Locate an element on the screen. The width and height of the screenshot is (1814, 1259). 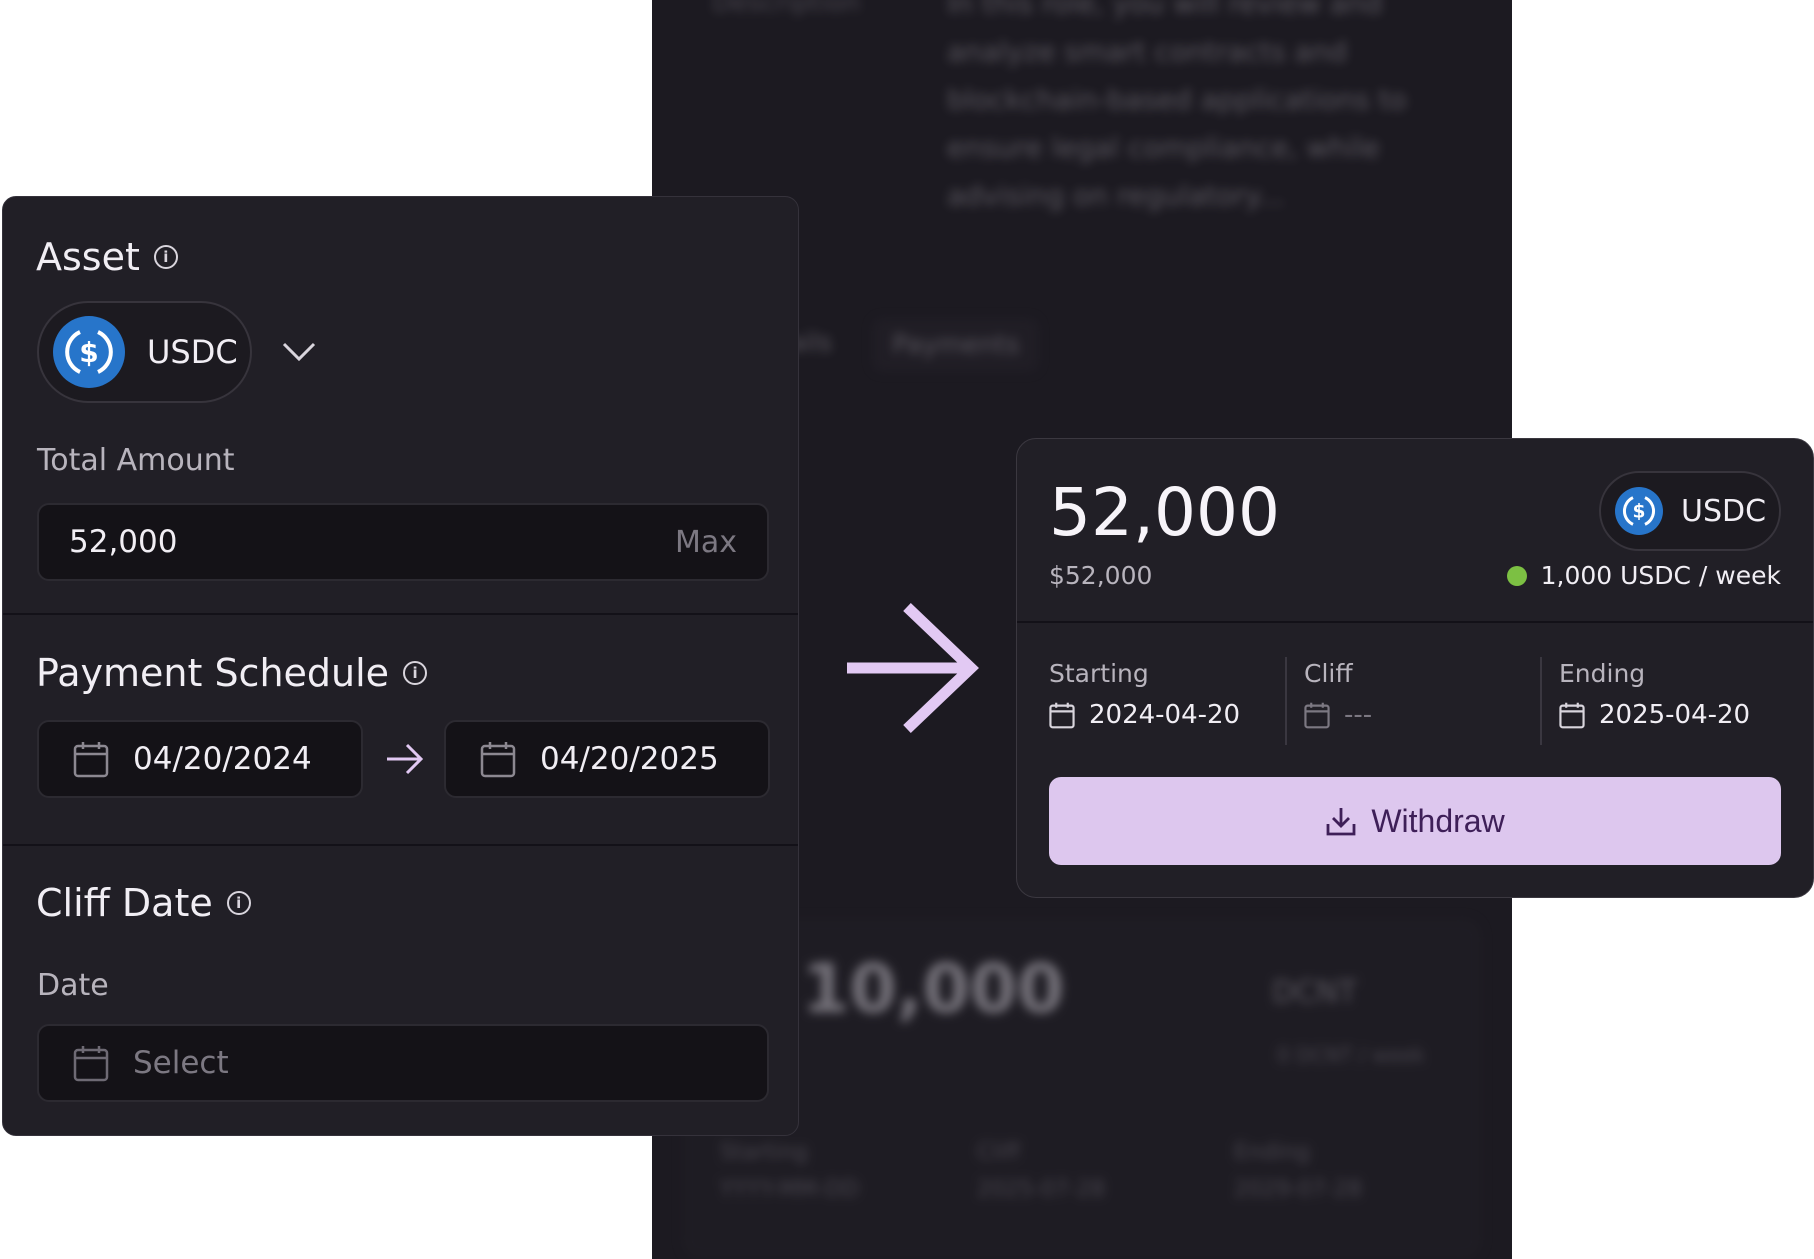
payment-schedule-section: Payment Schedule i 04/20/2024 04/20/2025 is located at coordinates (400, 728).